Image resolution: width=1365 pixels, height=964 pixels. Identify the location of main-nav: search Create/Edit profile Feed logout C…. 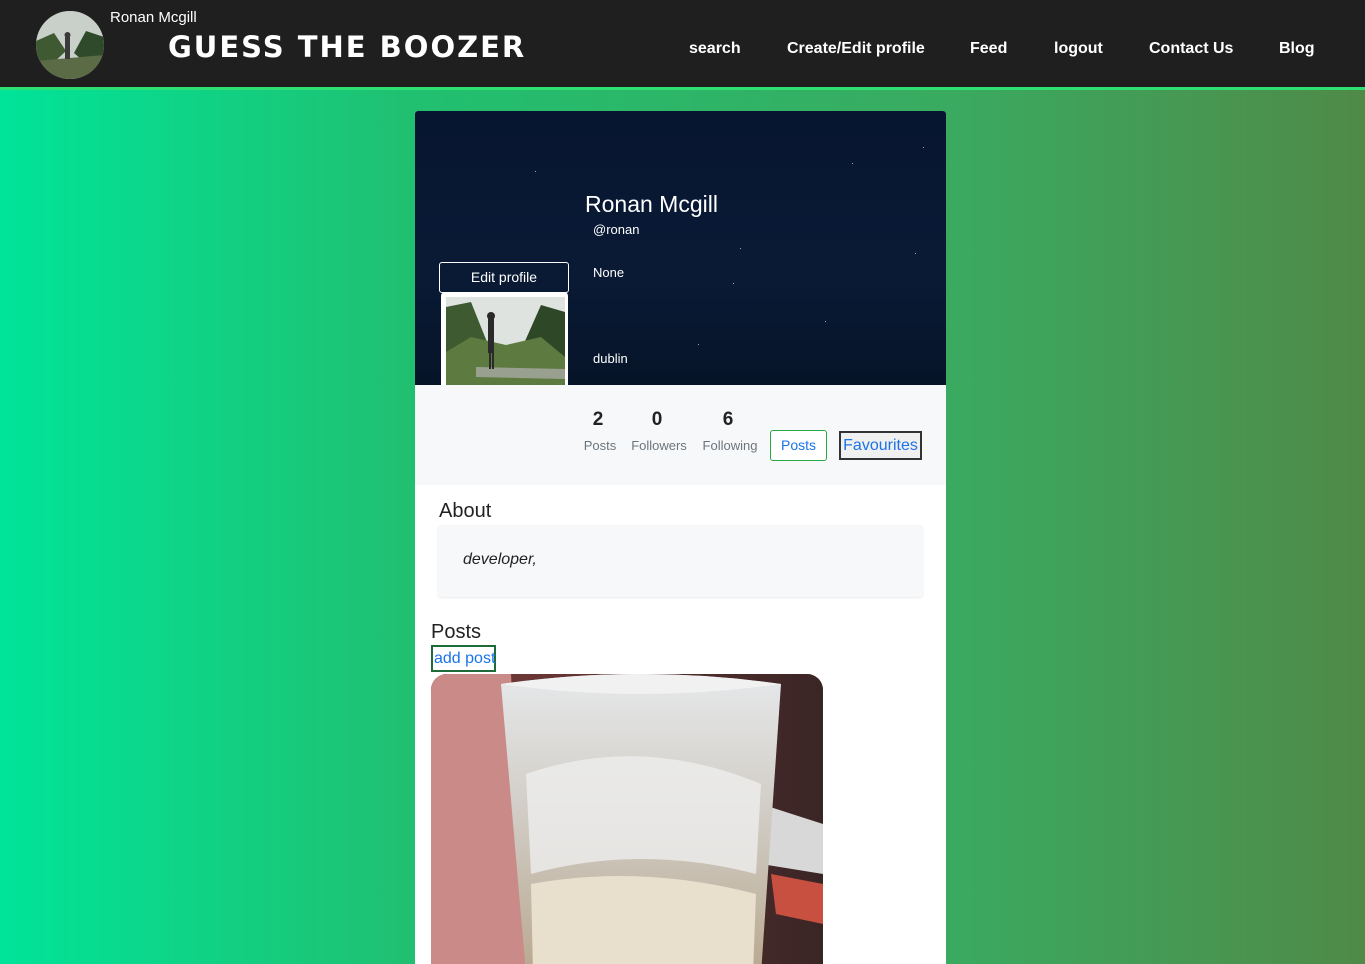
(682, 52).